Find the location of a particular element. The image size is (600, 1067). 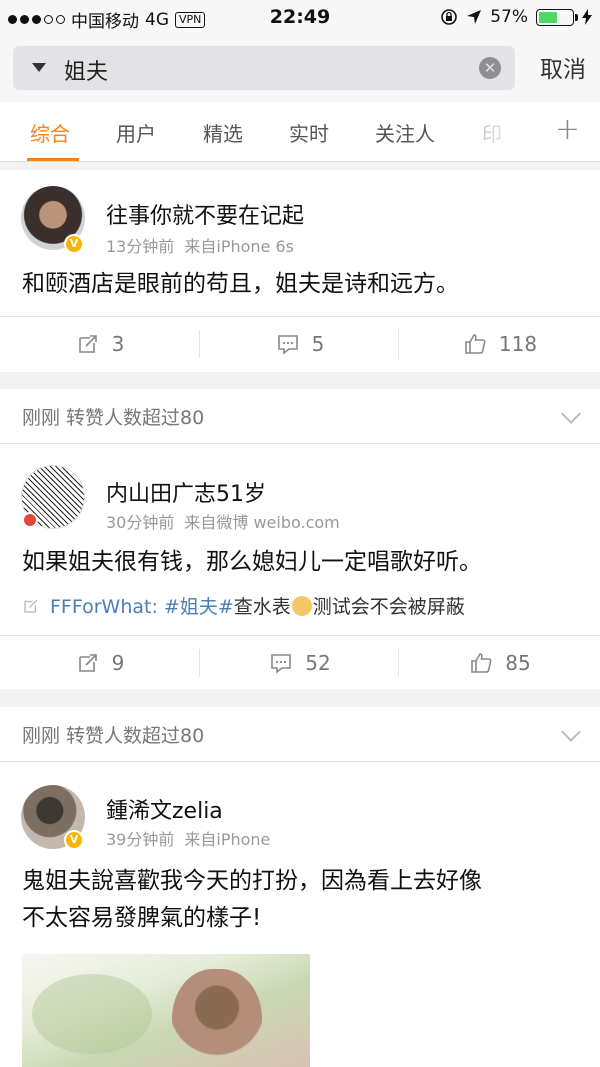

post-meta: 39分钟前 来自iPhone is located at coordinates (188, 838).